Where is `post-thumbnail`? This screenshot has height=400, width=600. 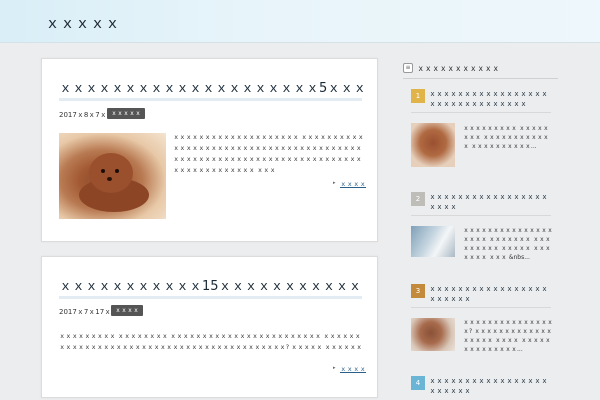
post-thumbnail is located at coordinates (112, 176).